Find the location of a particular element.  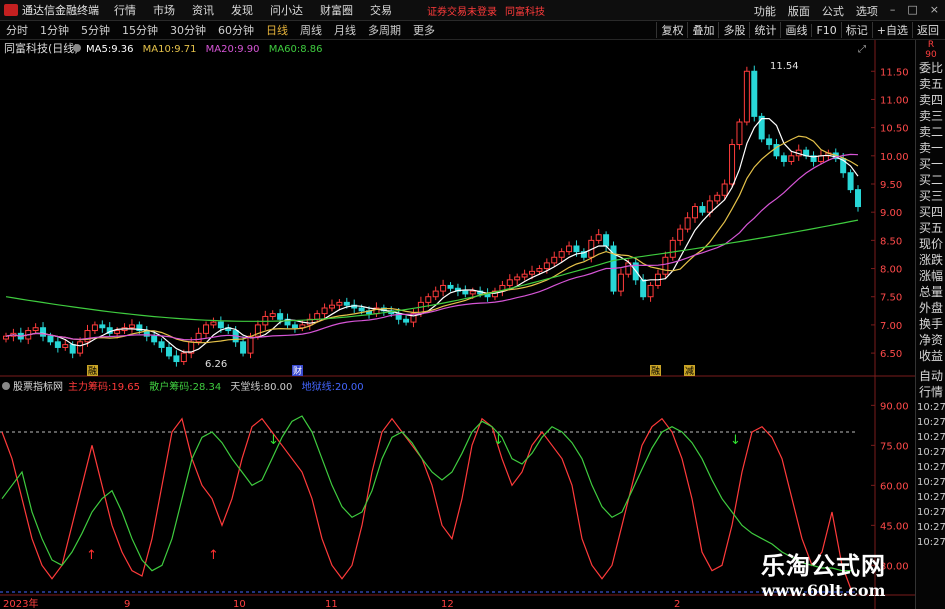

quote-auto: 自动 is located at coordinates (930, 376).